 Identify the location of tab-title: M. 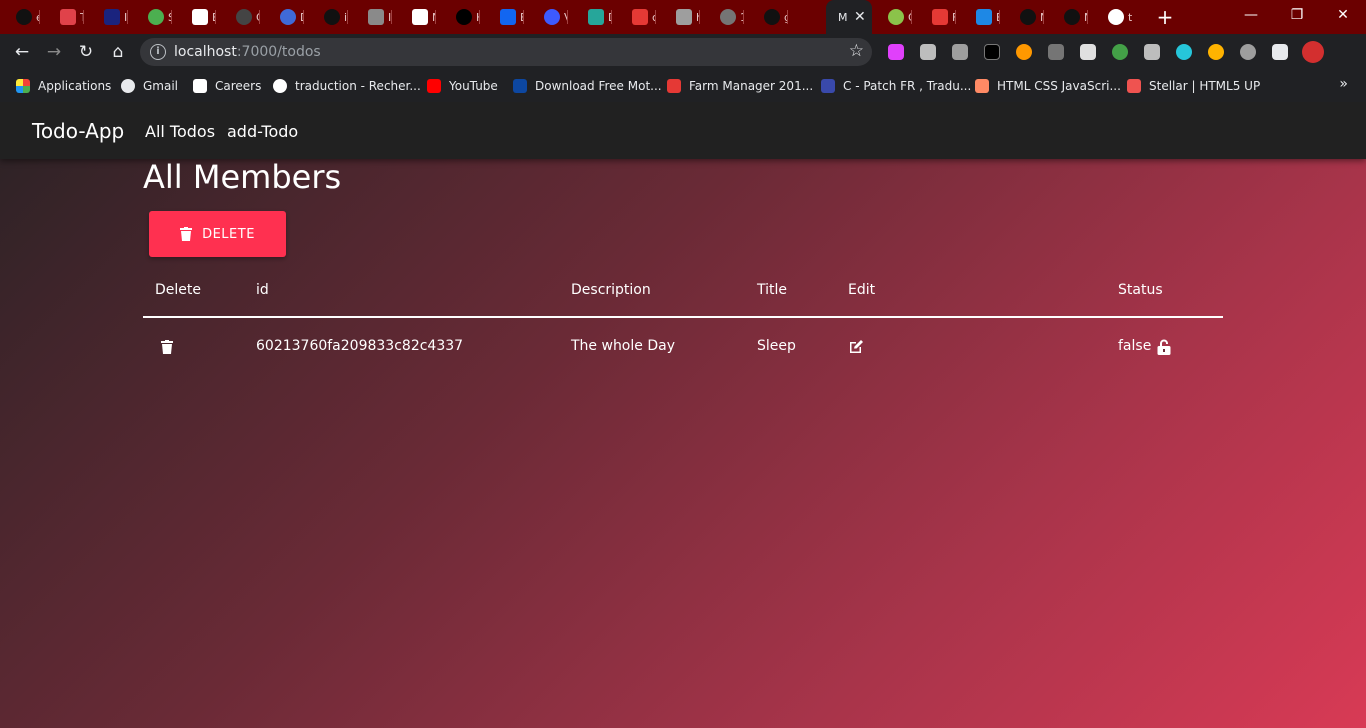
(843, 17).